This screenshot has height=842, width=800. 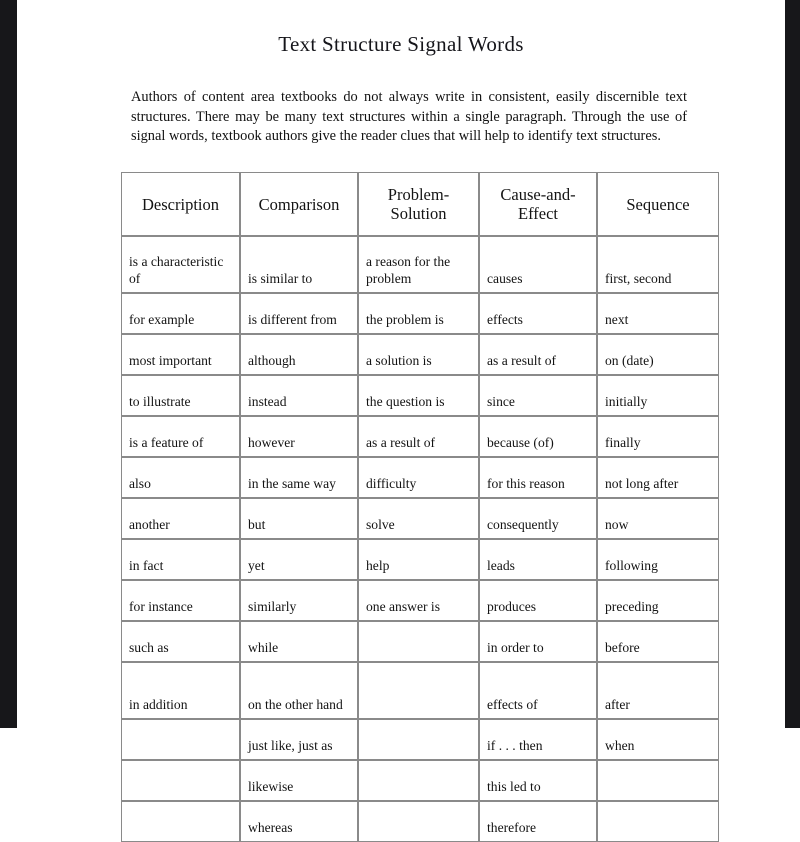 What do you see at coordinates (658, 477) in the screenshot?
I see `table-cell: not long after` at bounding box center [658, 477].